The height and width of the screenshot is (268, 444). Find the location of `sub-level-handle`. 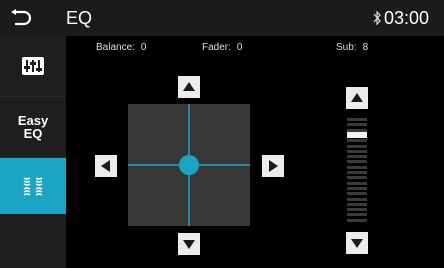

sub-level-handle is located at coordinates (357, 135).